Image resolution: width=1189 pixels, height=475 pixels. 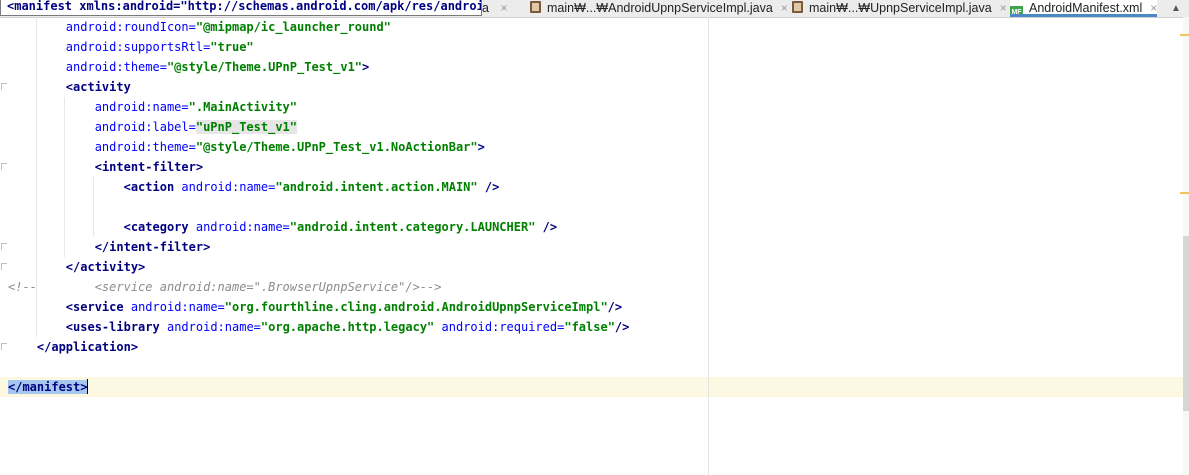 I want to click on code-line: android:name=".MainActivity", so click(x=152, y=107).